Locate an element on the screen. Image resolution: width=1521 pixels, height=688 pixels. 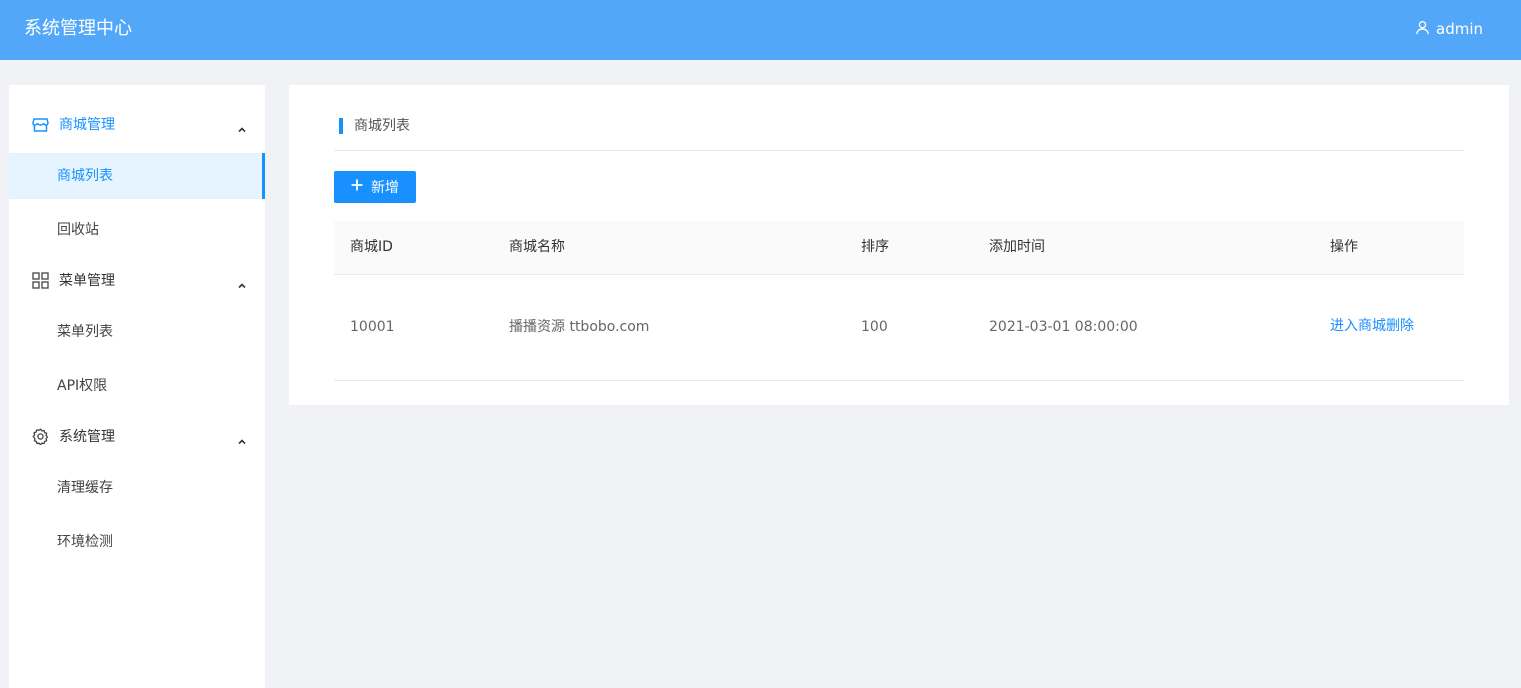
cell-sort: 100 is located at coordinates (874, 327).